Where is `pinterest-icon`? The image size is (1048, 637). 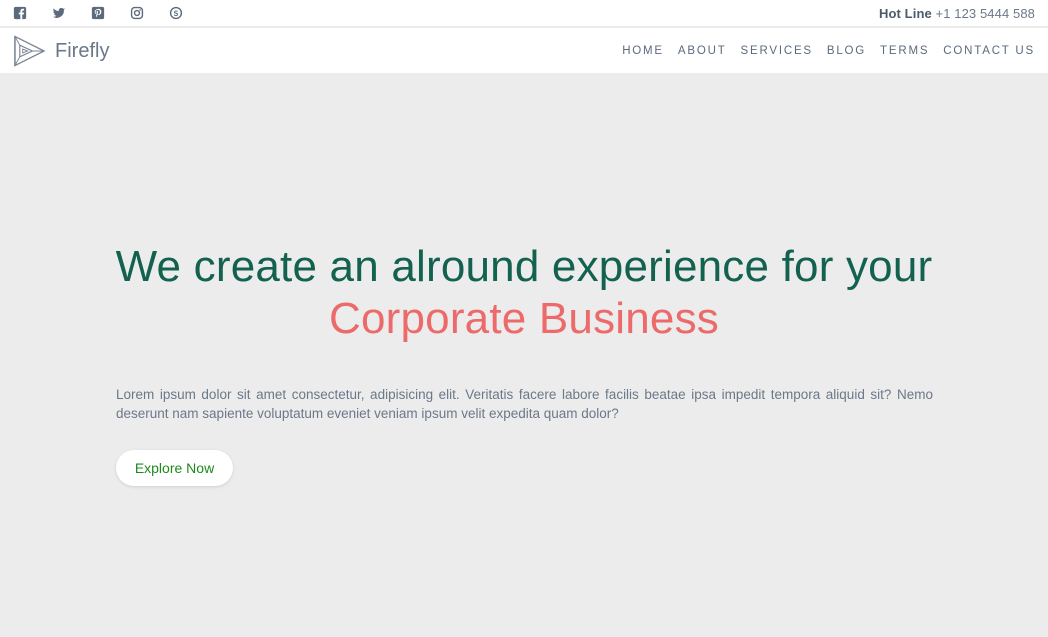
pinterest-icon is located at coordinates (98, 13).